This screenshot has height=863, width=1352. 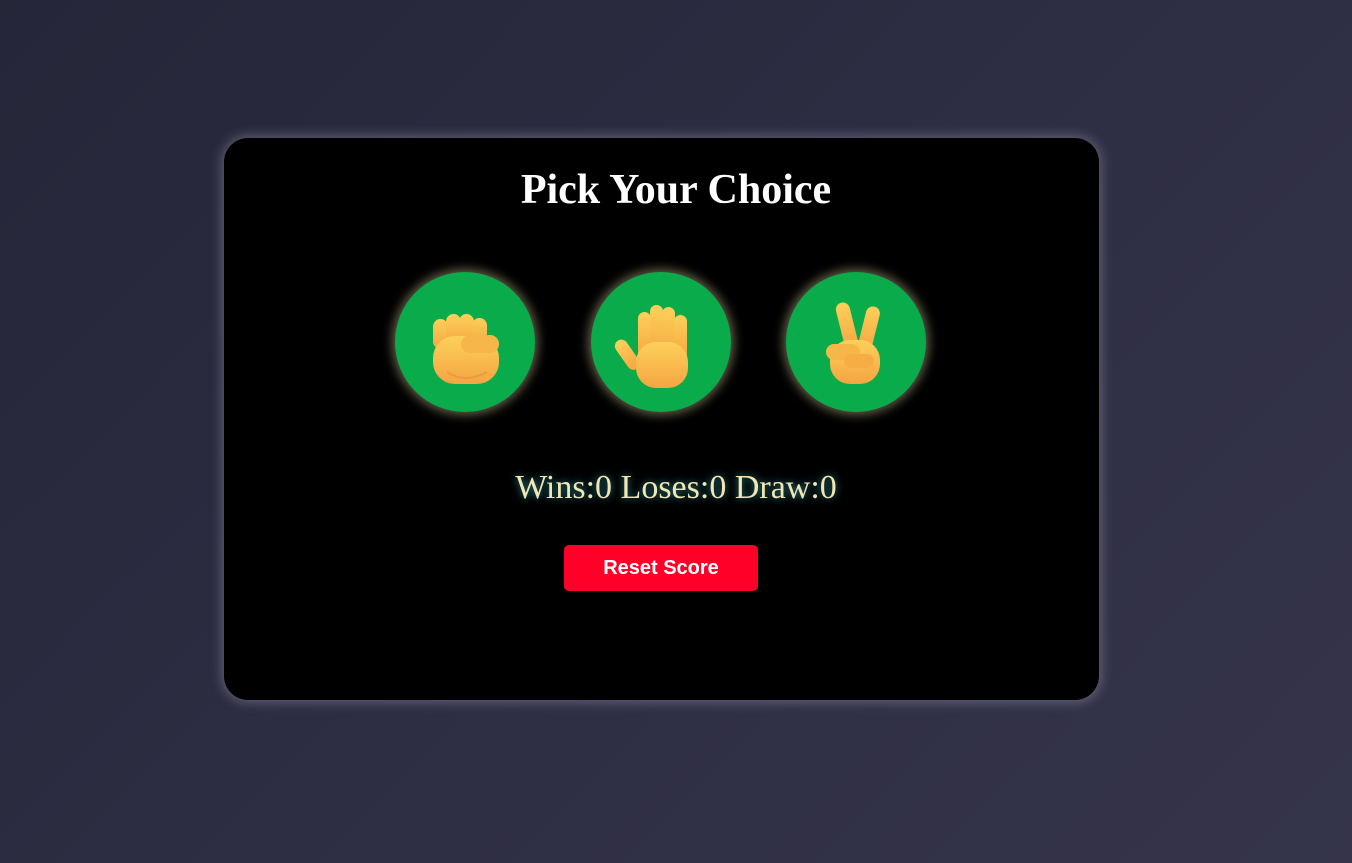 What do you see at coordinates (777, 487) in the screenshot?
I see `draw-label: Draw:` at bounding box center [777, 487].